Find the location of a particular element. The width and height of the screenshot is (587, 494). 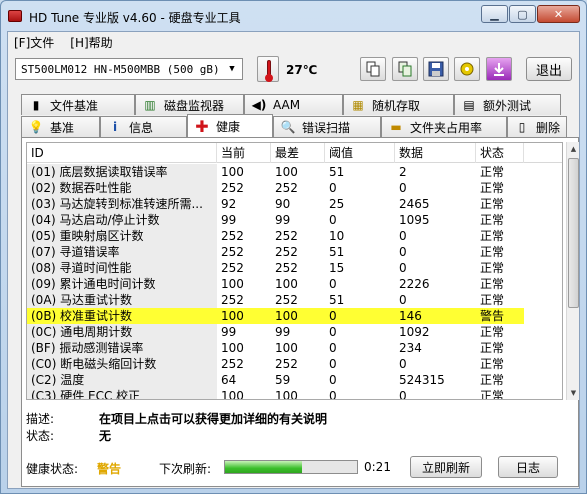

column-data: 数据 is located at coordinates (435, 153).